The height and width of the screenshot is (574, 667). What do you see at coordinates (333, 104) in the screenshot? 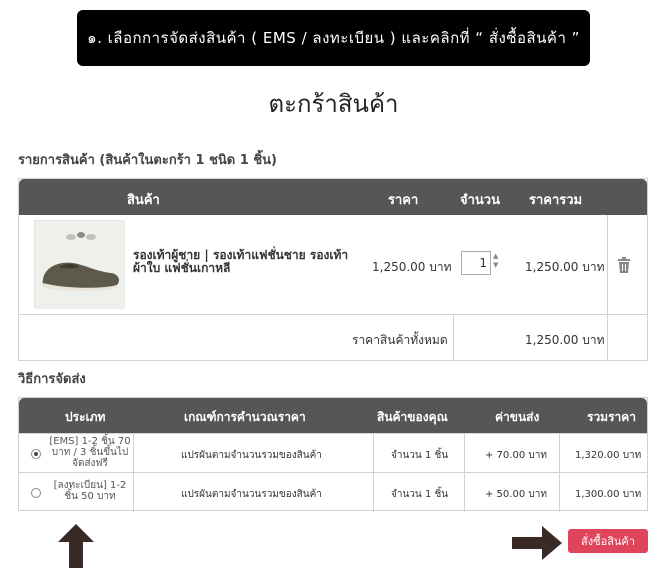
I see `page-title: ตะกร้าสินค้า` at bounding box center [333, 104].